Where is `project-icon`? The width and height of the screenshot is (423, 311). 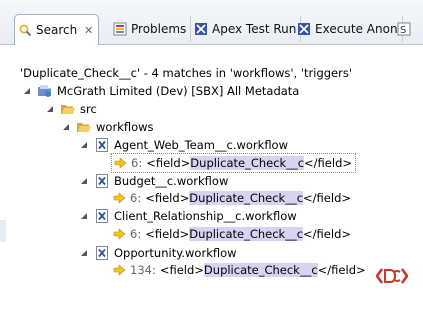 project-icon is located at coordinates (44, 91).